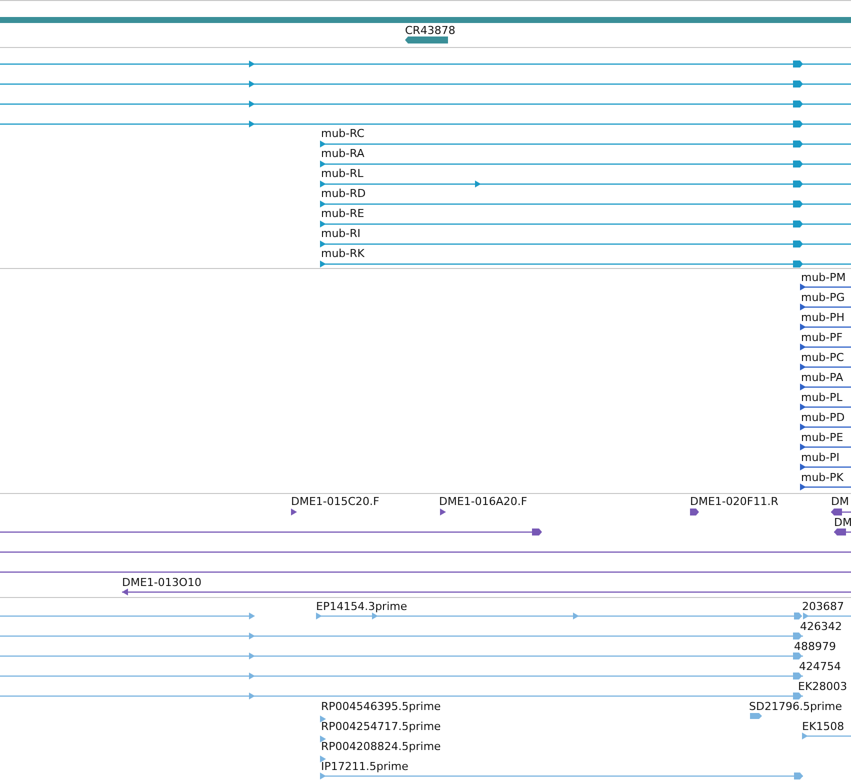 This screenshot has height=781, width=851. What do you see at coordinates (381, 726) in the screenshot?
I see `feature-label: RP004254717.5prime` at bounding box center [381, 726].